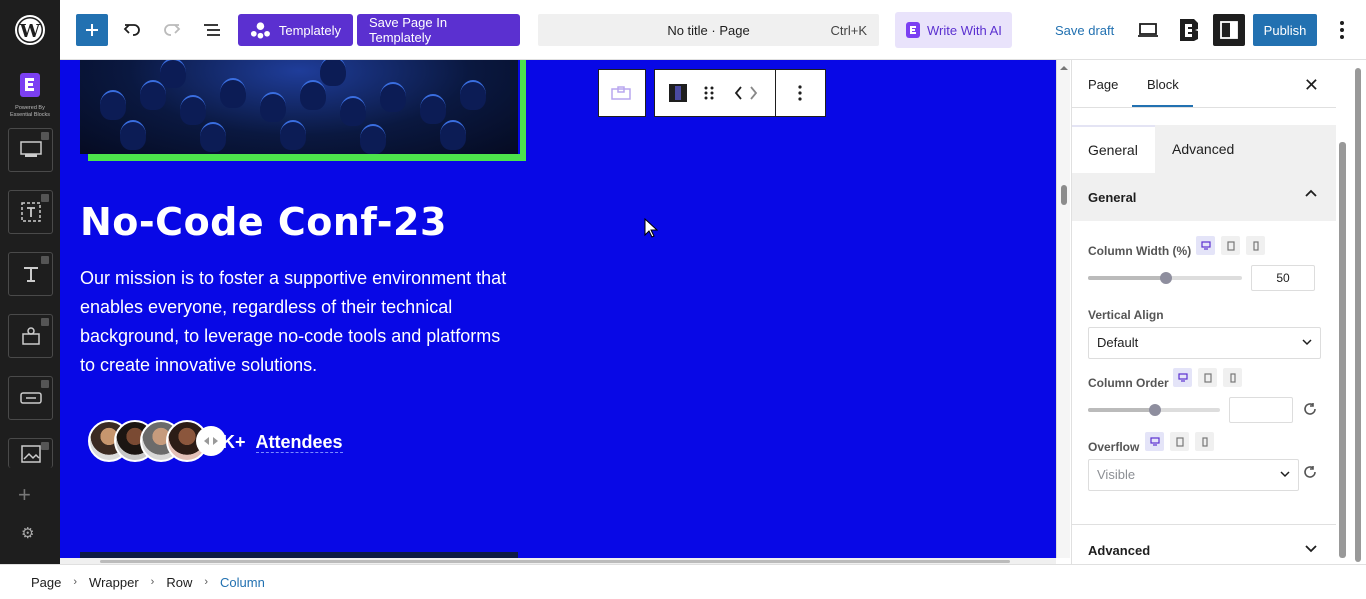 This screenshot has width=1366, height=599. I want to click on block-inserter-button, so click(92, 30).